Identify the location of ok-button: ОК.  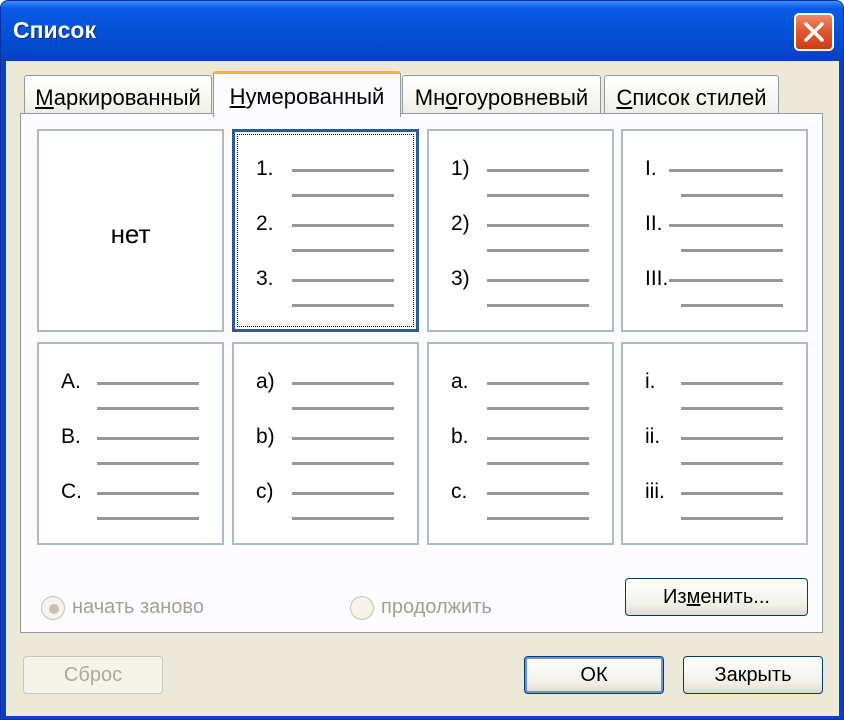
(594, 675).